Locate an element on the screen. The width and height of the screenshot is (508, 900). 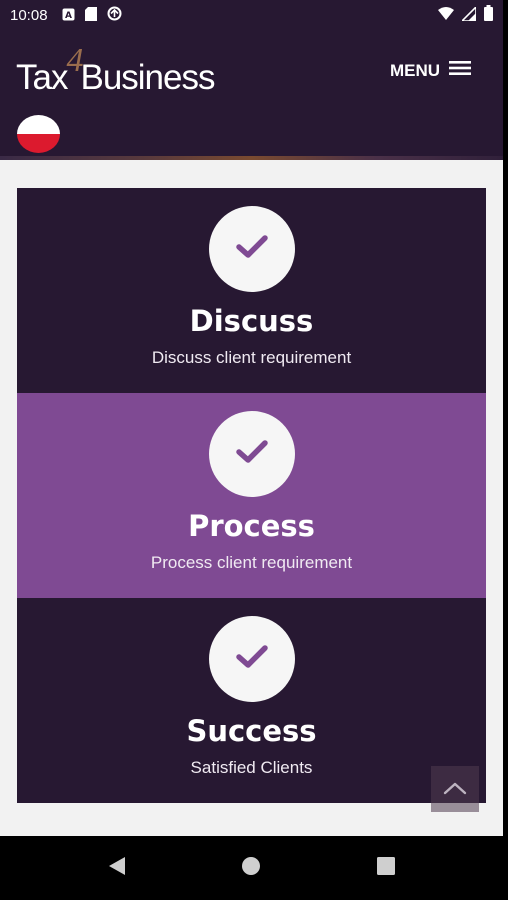
step-title: Discuss is located at coordinates (251, 321).